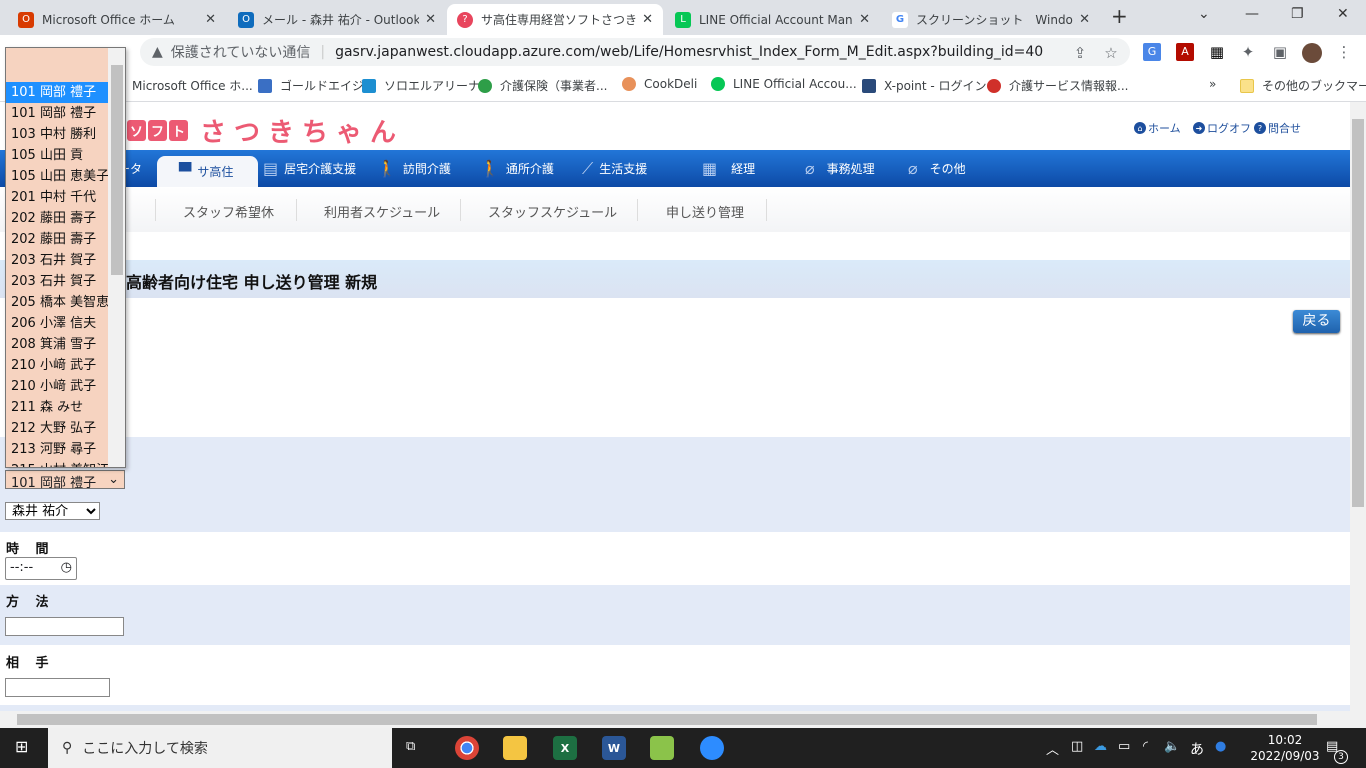 The height and width of the screenshot is (768, 1366). I want to click on bookmark: ゴールドエイジ, so click(311, 85).